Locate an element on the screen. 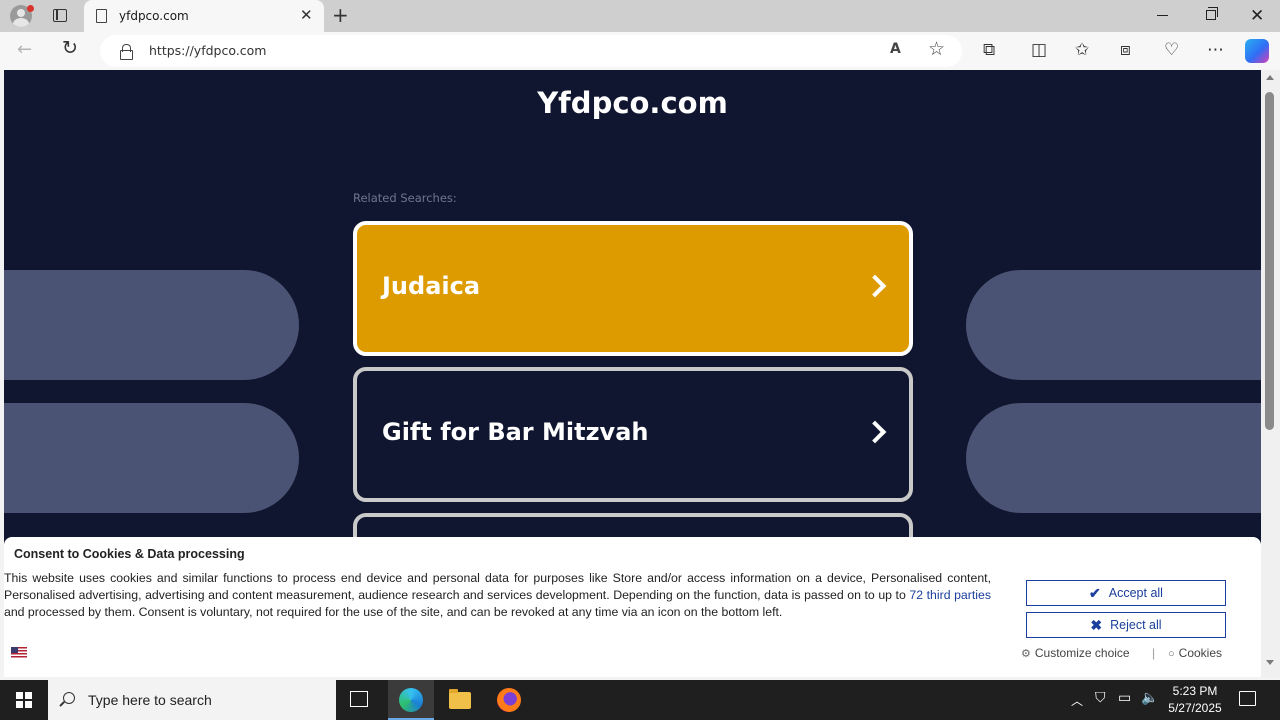 This screenshot has width=1280, height=720. read-aloud-icon: A is located at coordinates (895, 49).